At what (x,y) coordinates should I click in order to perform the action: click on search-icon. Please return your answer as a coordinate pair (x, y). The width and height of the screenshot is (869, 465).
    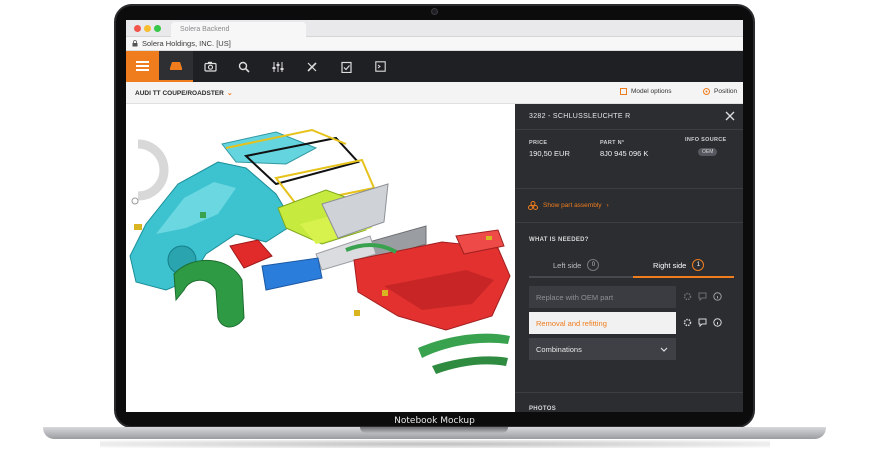
    Looking at the image, I should click on (244, 67).